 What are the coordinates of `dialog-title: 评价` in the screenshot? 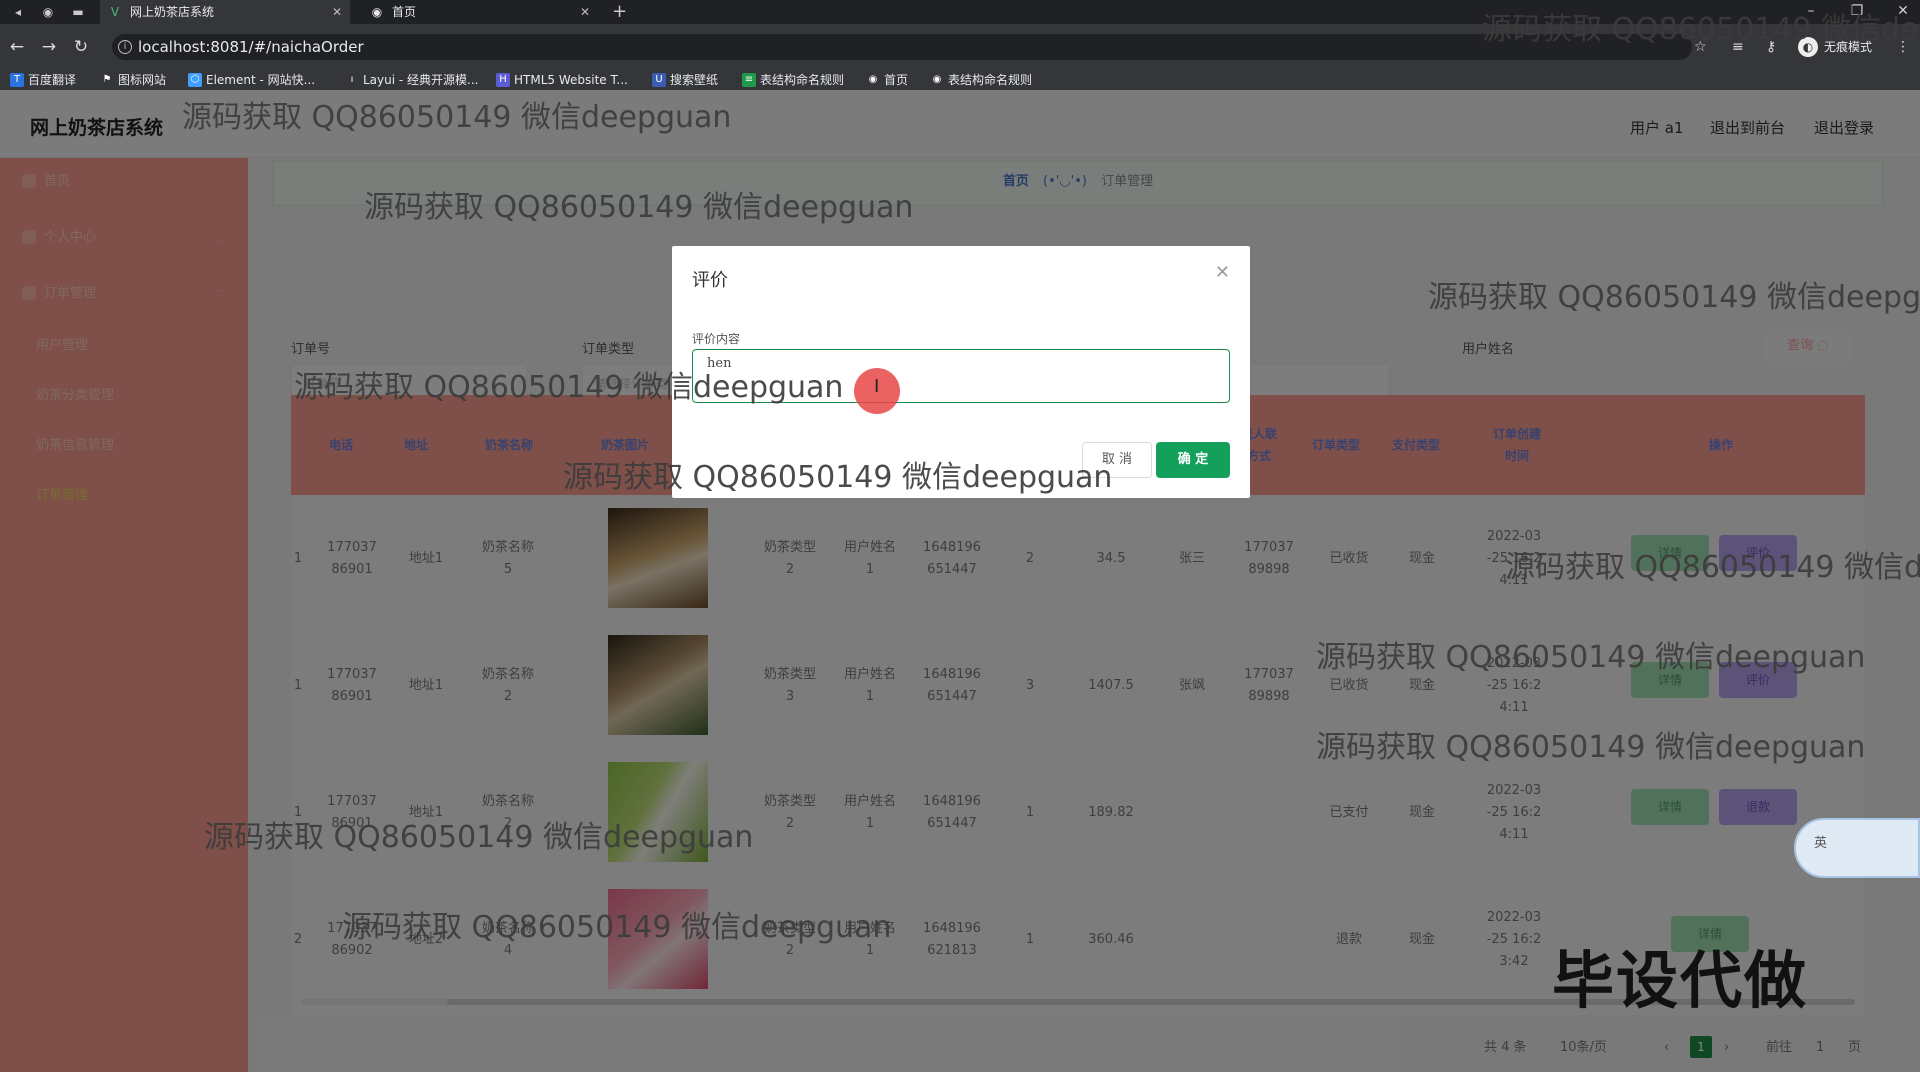 It's located at (710, 280).